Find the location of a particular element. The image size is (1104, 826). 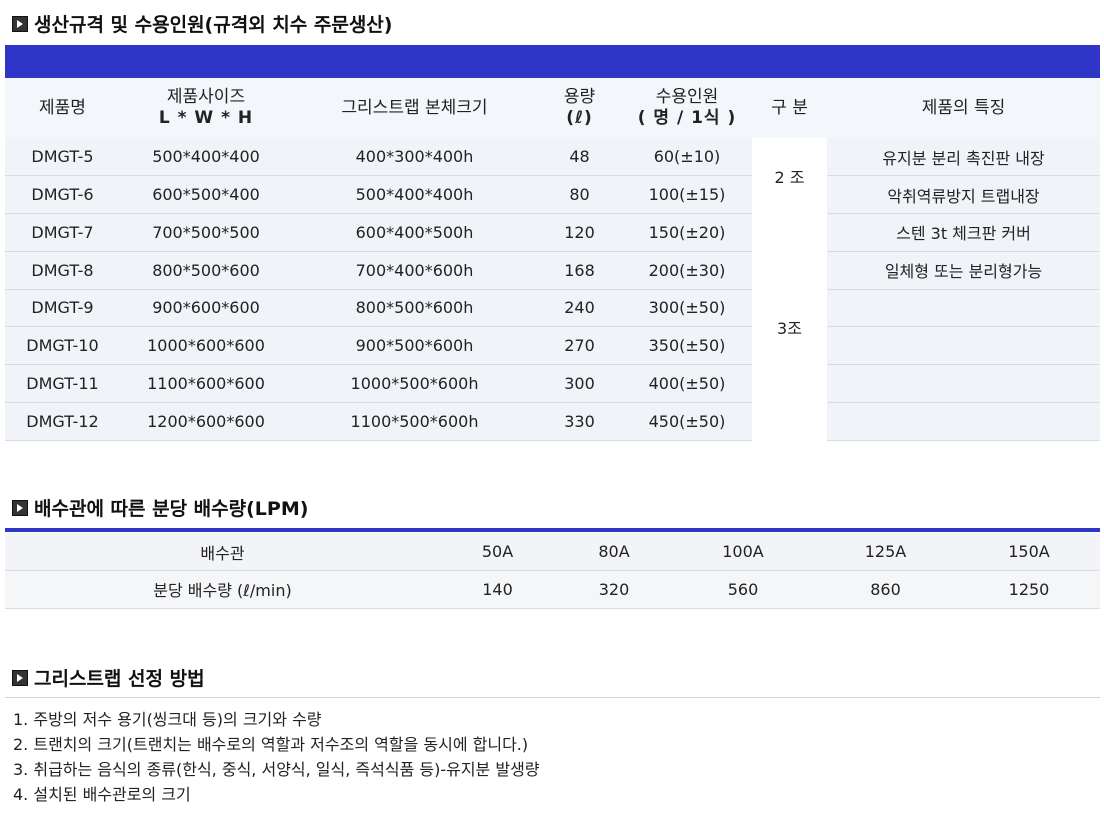

cell-people: 300(±50) is located at coordinates (687, 308).